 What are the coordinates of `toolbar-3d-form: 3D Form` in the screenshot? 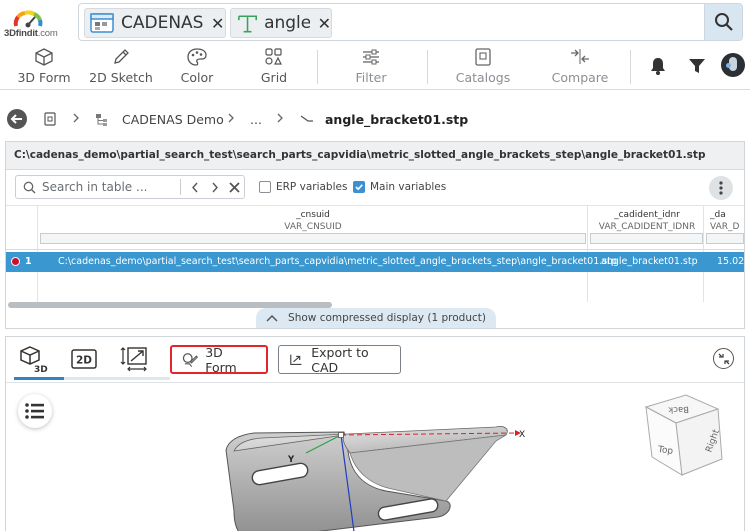 It's located at (44, 67).